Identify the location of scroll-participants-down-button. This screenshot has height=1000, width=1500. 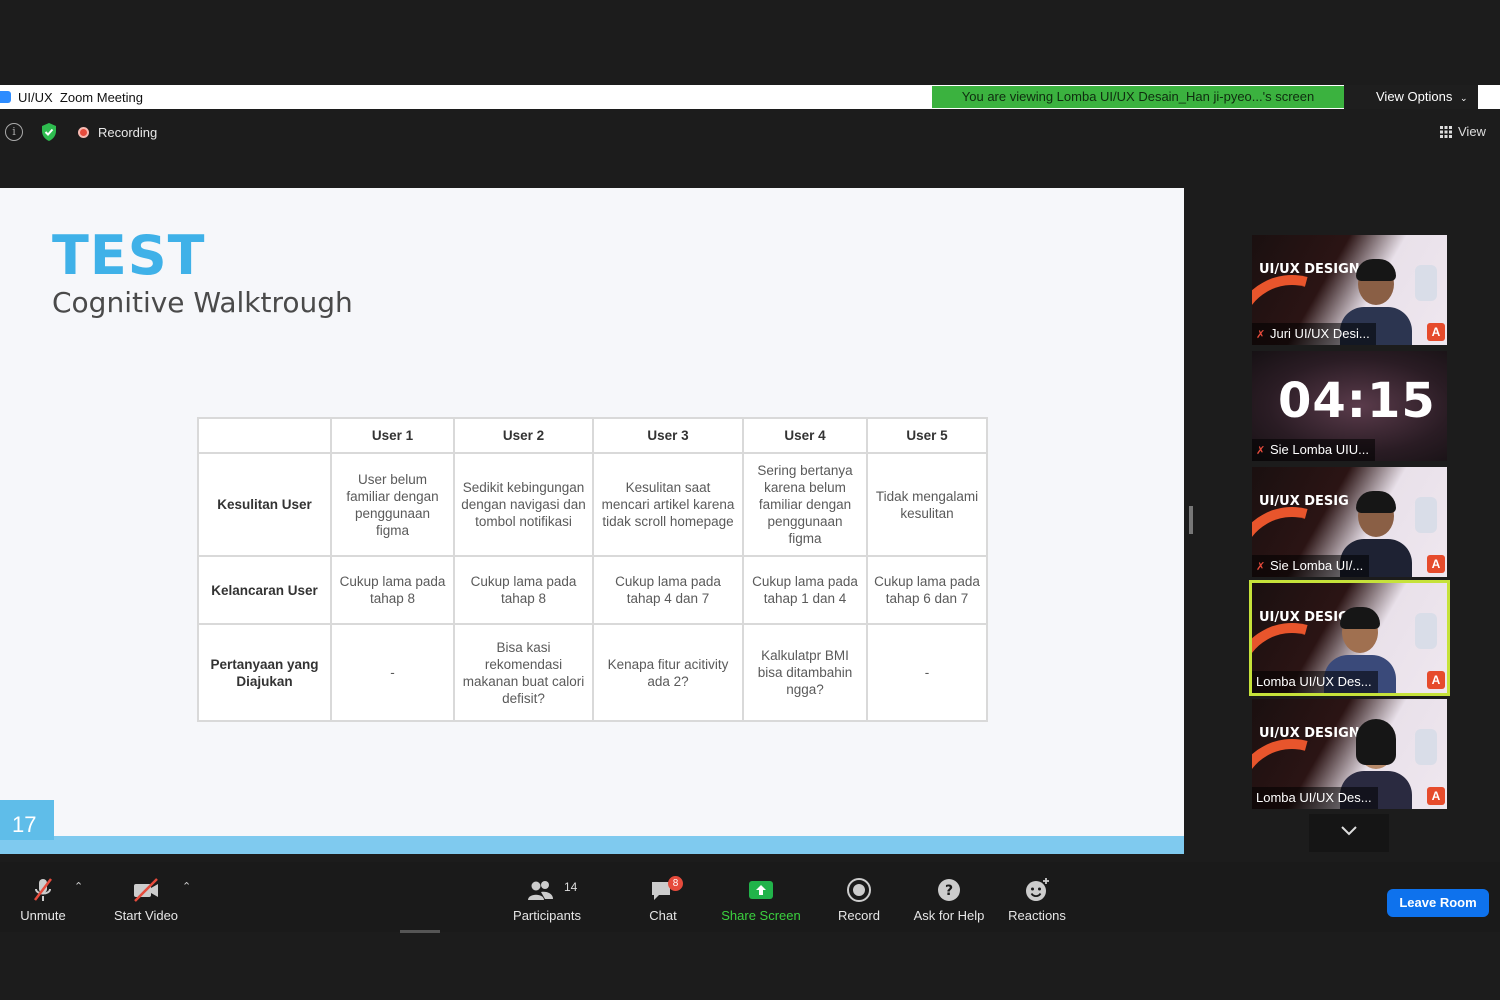
(1349, 833).